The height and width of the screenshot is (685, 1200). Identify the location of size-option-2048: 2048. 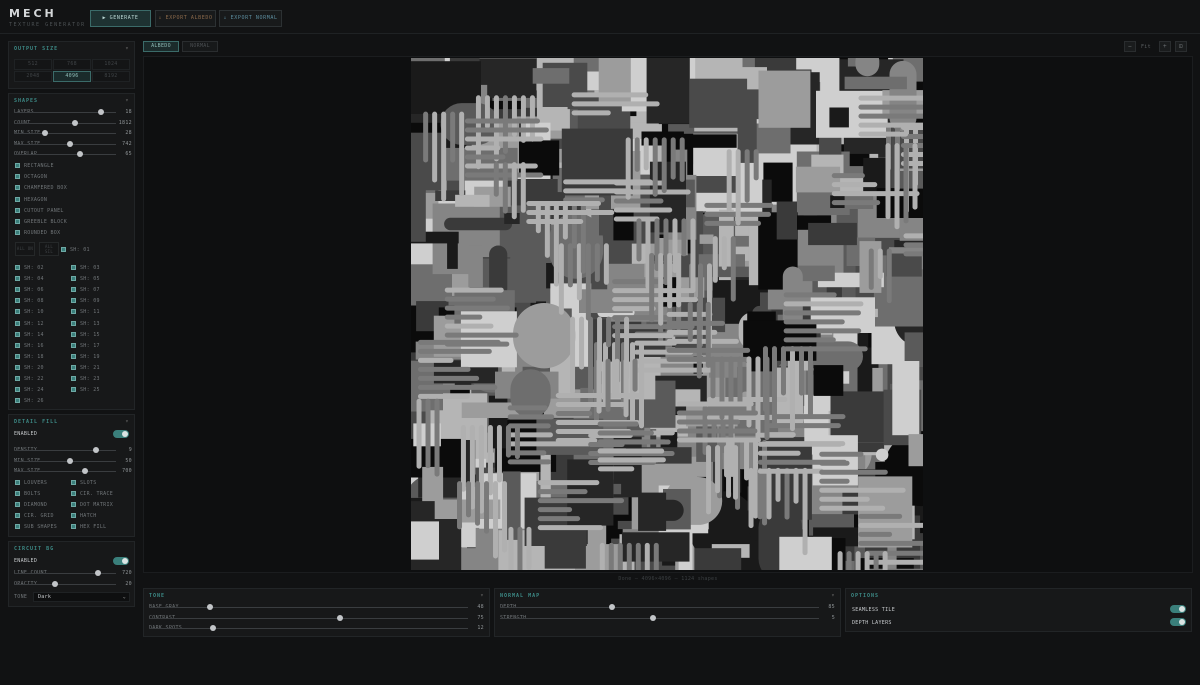
(33, 76).